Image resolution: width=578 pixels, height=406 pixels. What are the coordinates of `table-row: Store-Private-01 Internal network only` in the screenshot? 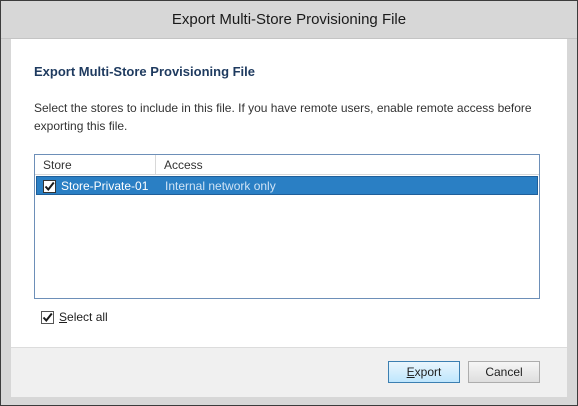 It's located at (287, 185).